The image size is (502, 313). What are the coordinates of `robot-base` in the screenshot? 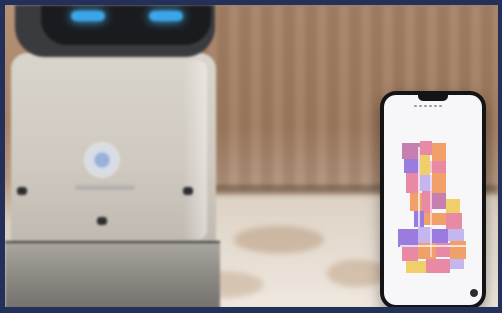 It's located at (112, 275).